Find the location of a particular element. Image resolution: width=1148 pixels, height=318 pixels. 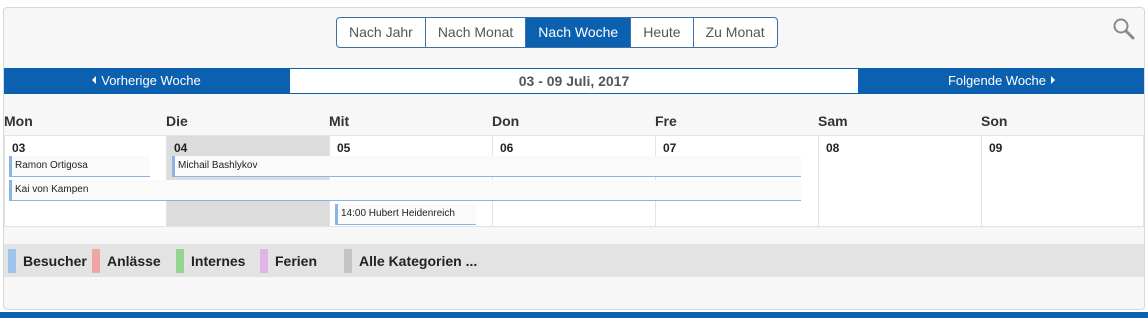

tab-month: Nach Monat is located at coordinates (474, 32).